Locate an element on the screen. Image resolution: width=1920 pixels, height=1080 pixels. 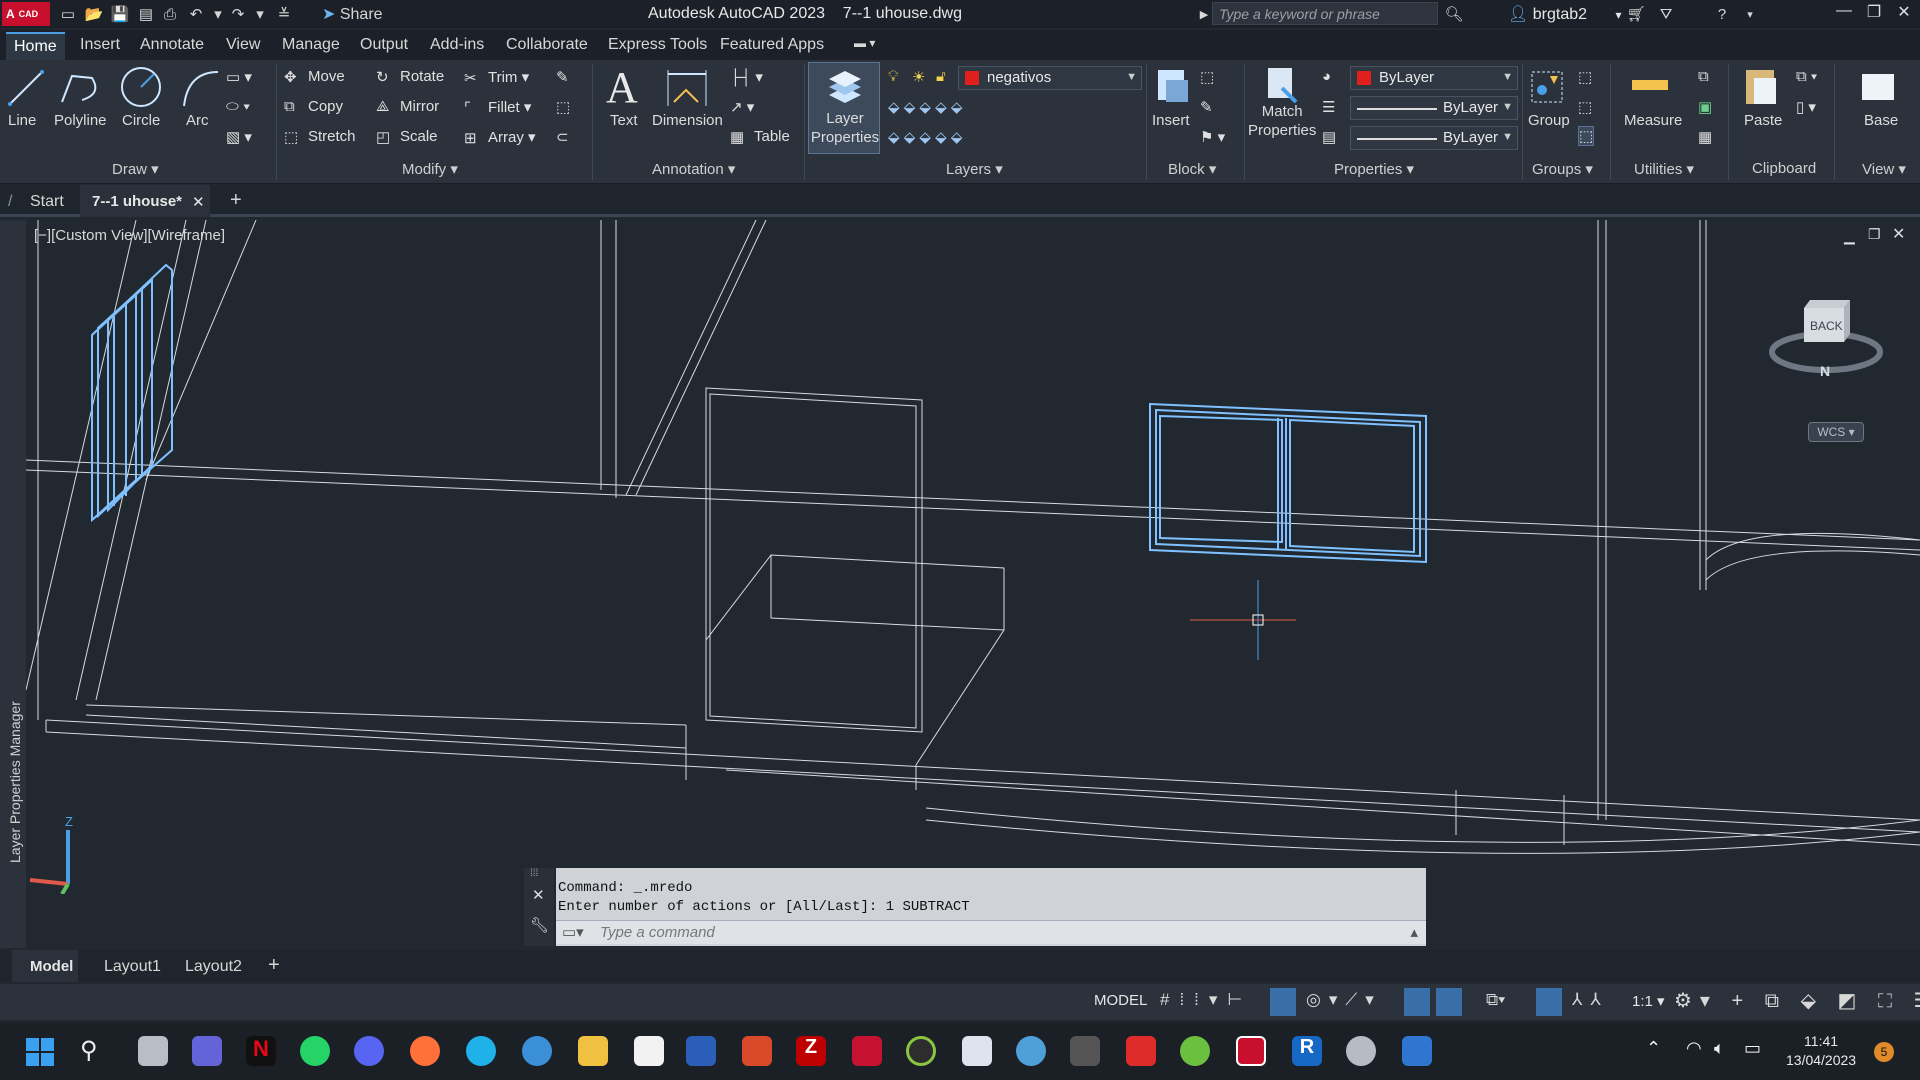
osnap-tracking-toggle-icon is located at coordinates (1449, 1002).